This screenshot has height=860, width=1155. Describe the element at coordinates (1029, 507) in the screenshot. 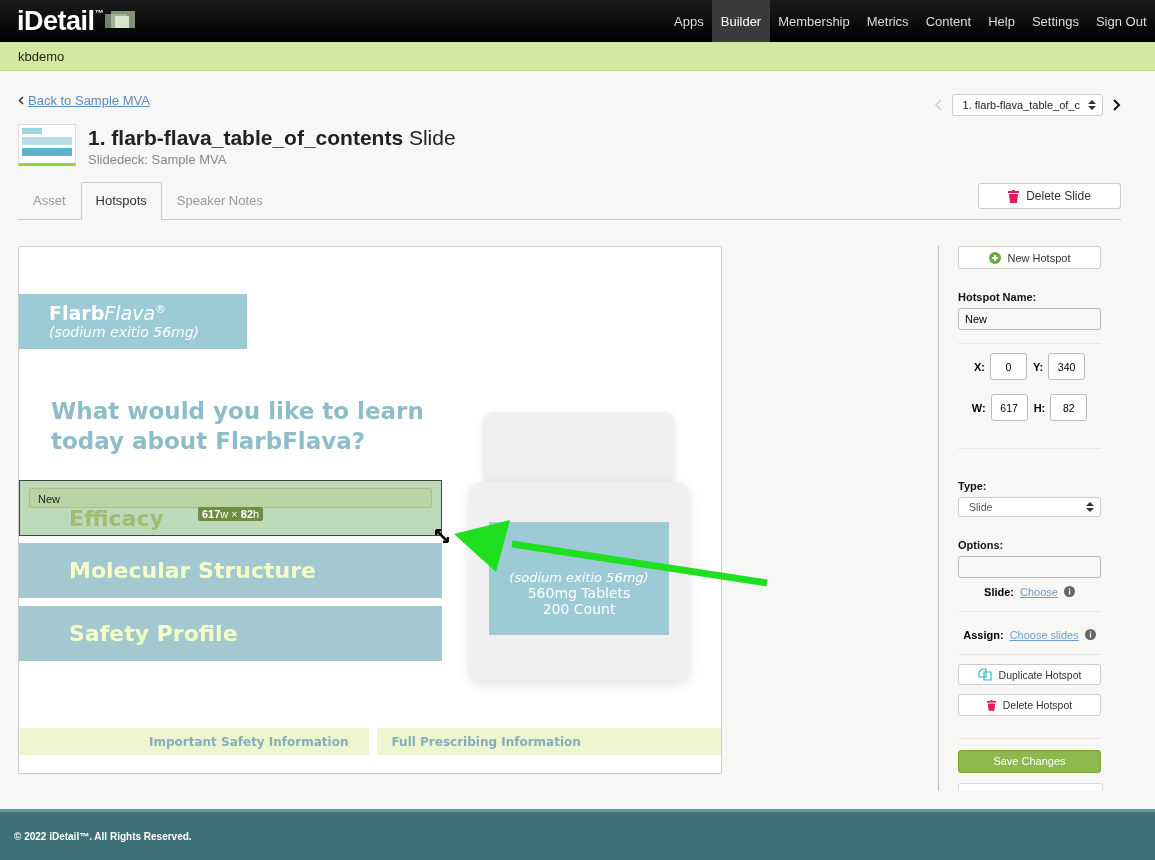

I see `type-select: Slide` at that location.